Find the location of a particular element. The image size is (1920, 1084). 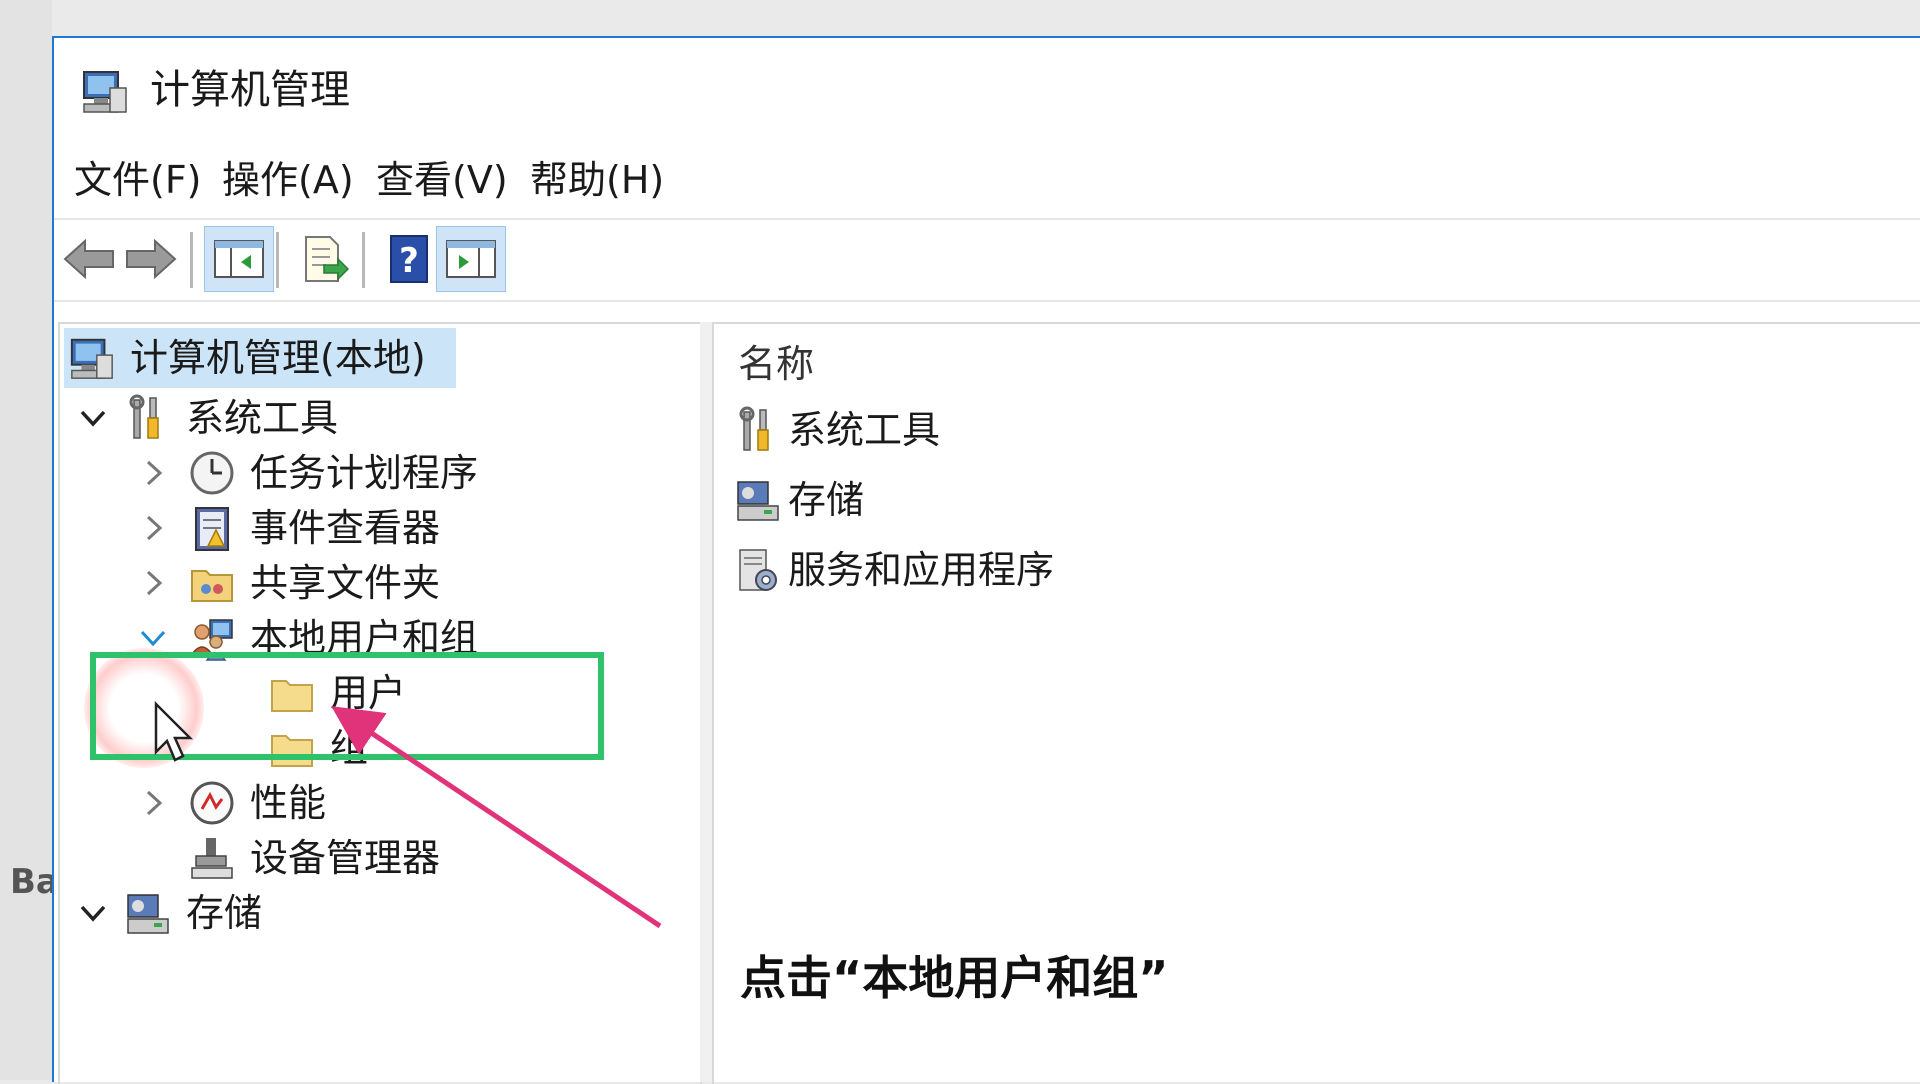

toolbar: ? is located at coordinates (987, 260).